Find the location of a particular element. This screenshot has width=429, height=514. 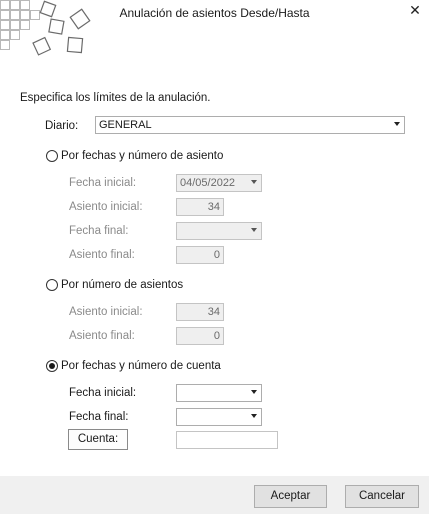

option3-fecha-inicial-label: Fecha inicial: is located at coordinates (103, 393).